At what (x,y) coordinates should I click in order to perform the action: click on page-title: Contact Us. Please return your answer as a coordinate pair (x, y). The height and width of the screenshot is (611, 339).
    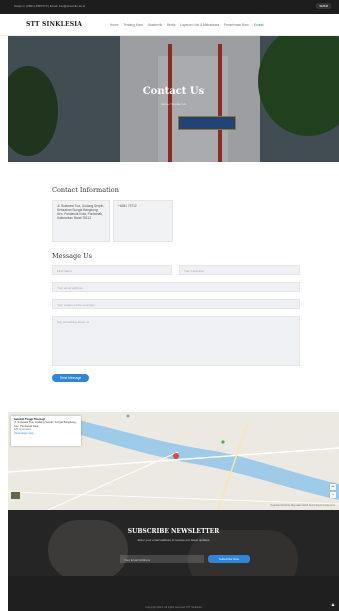
    Looking at the image, I should click on (173, 91).